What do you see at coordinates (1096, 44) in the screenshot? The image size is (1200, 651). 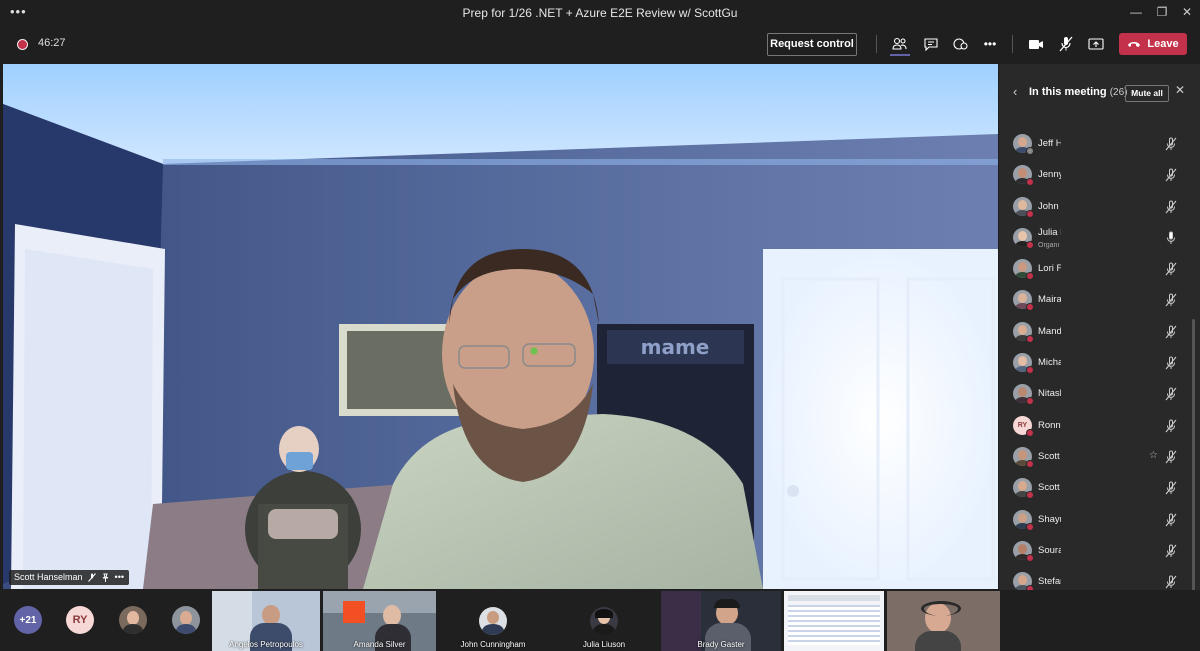 I see `share-screen-icon` at bounding box center [1096, 44].